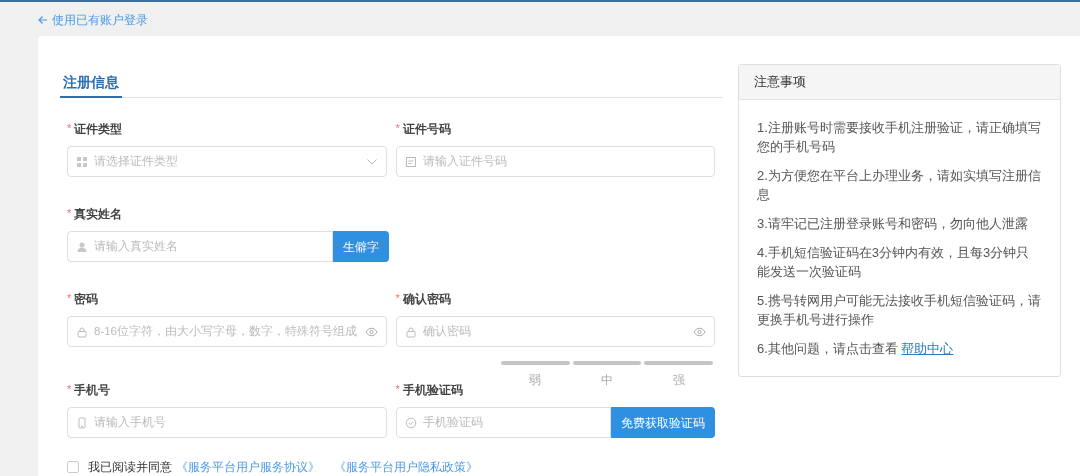 The width and height of the screenshot is (1080, 476). Describe the element at coordinates (503, 422) in the screenshot. I see `input-field: 手机验证码` at that location.